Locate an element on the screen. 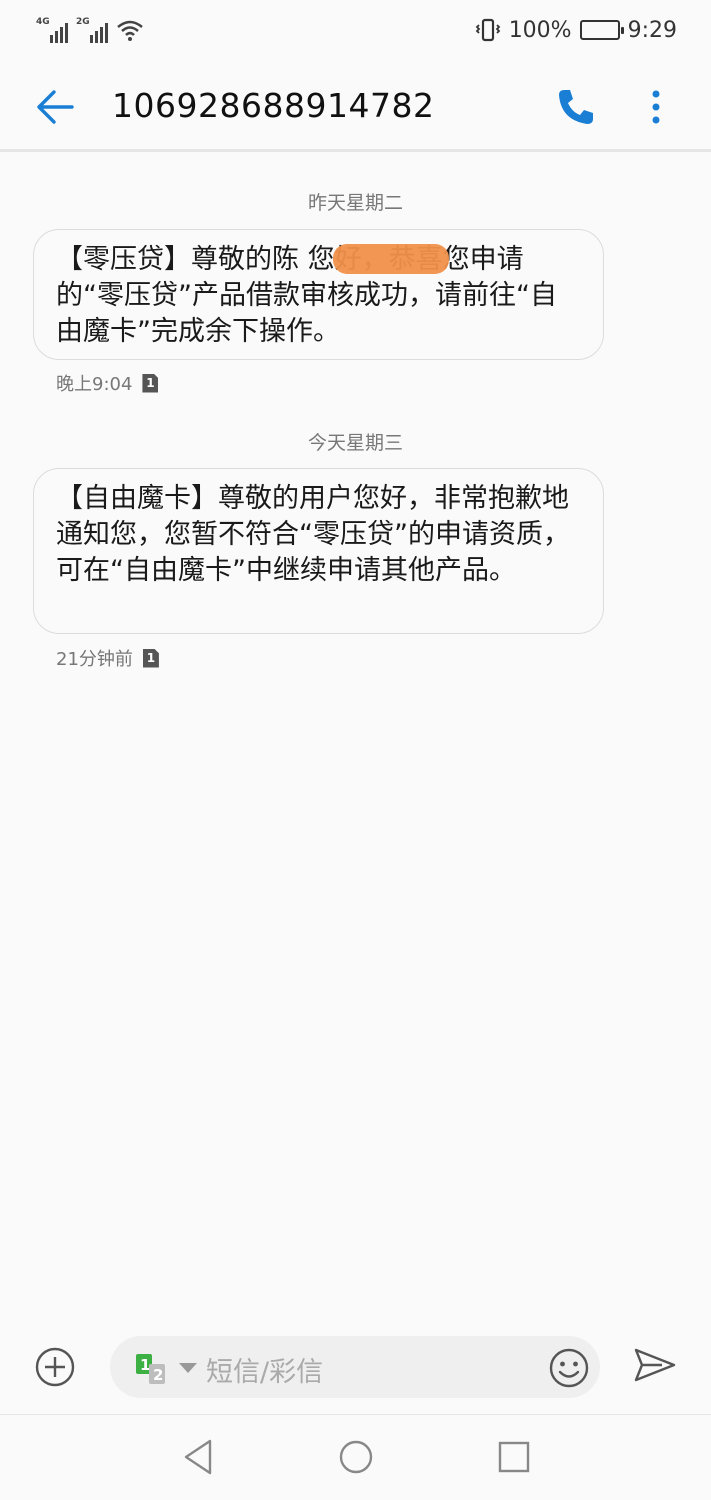 The width and height of the screenshot is (711, 1500). conversation-header: 106928688914782 is located at coordinates (355, 106).